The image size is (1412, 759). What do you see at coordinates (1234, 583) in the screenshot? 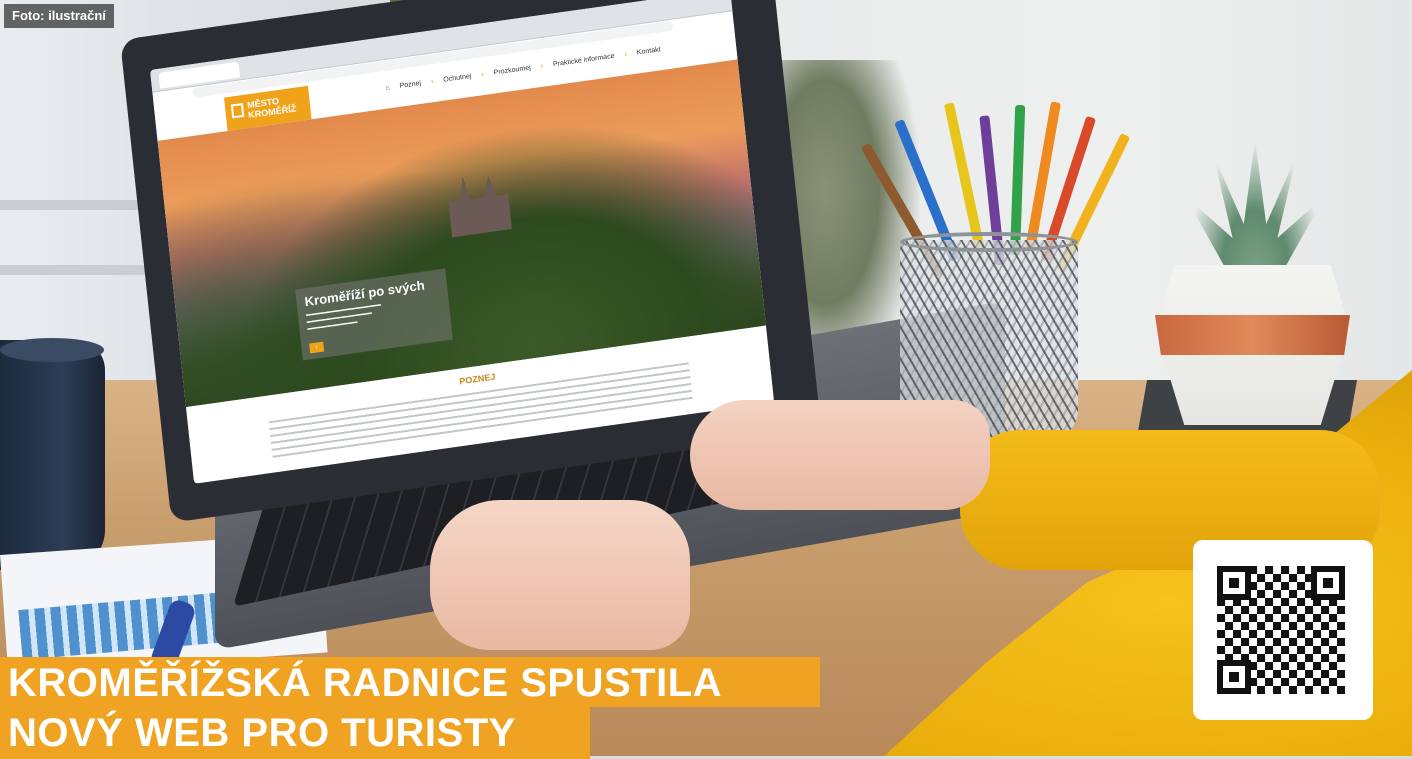
I see `qr-finder-top-left` at bounding box center [1234, 583].